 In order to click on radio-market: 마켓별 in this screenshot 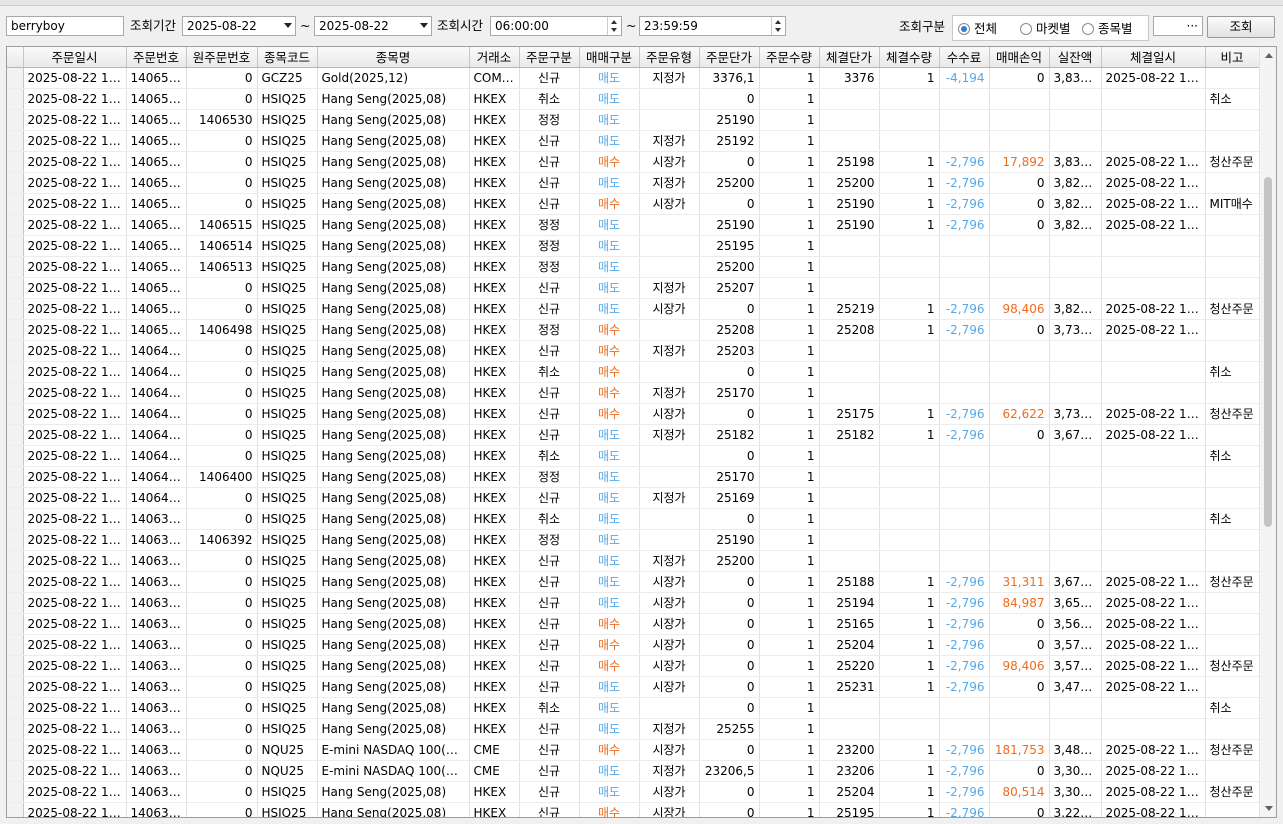, I will do `click(1045, 29)`.